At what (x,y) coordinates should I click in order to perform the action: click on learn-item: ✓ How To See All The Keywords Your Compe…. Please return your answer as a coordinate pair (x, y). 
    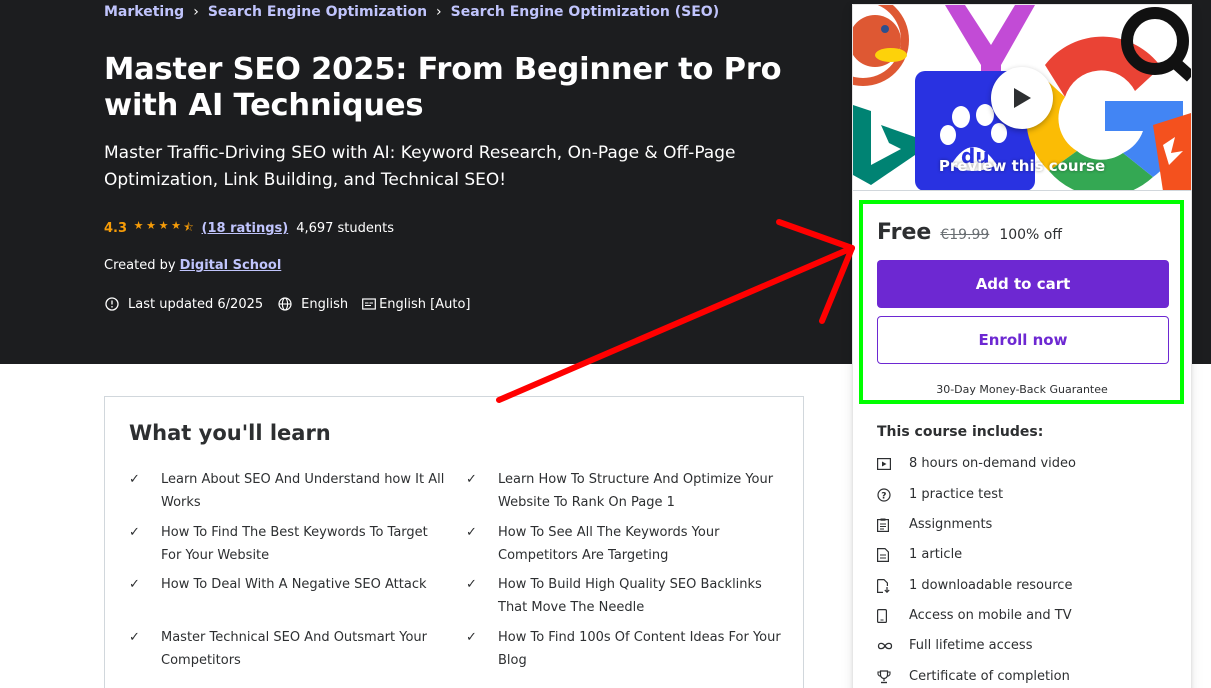
    Looking at the image, I should click on (626, 544).